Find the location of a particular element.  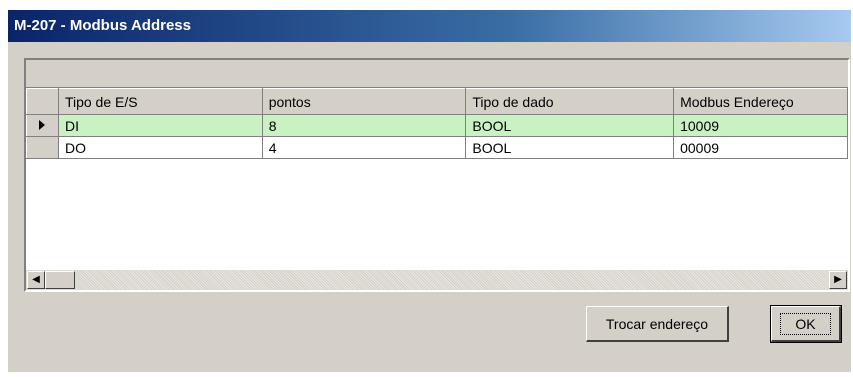

cell-modbus-endereco: 10009 is located at coordinates (760, 125).